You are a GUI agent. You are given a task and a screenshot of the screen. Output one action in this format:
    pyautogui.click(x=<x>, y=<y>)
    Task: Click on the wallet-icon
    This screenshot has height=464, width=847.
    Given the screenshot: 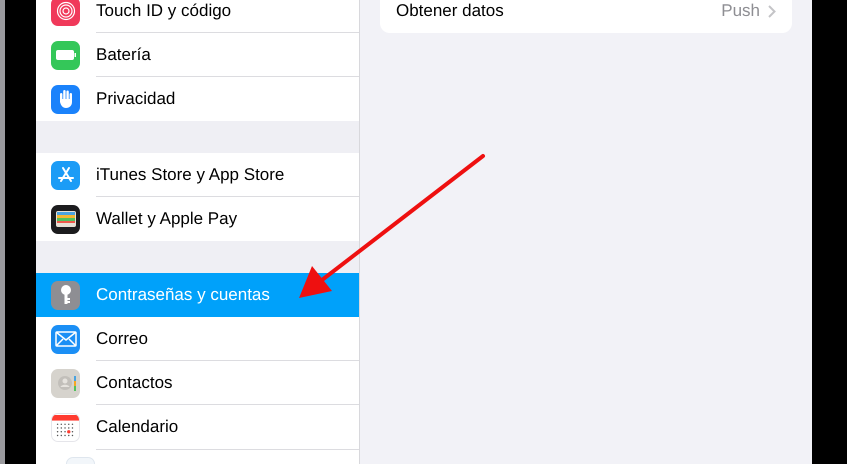 What is the action you would take?
    pyautogui.click(x=65, y=219)
    